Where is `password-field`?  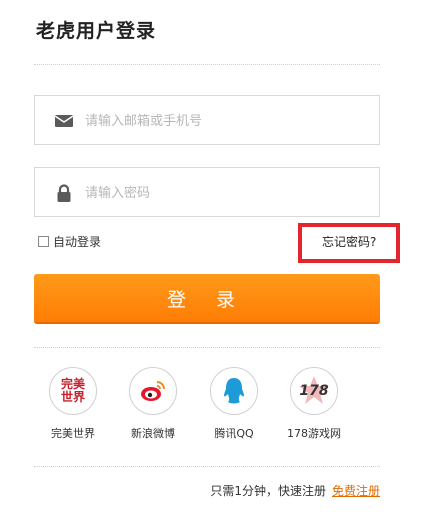 password-field is located at coordinates (207, 192).